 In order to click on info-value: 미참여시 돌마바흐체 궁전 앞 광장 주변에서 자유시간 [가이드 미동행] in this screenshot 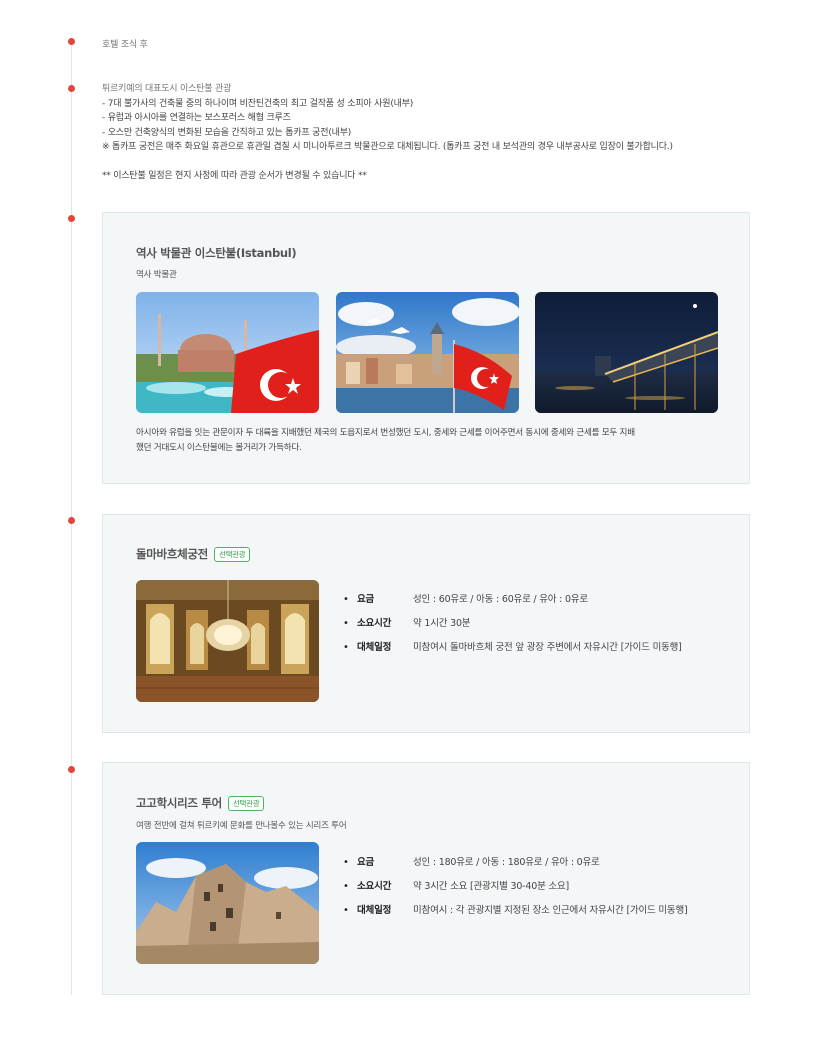, I will do `click(547, 647)`.